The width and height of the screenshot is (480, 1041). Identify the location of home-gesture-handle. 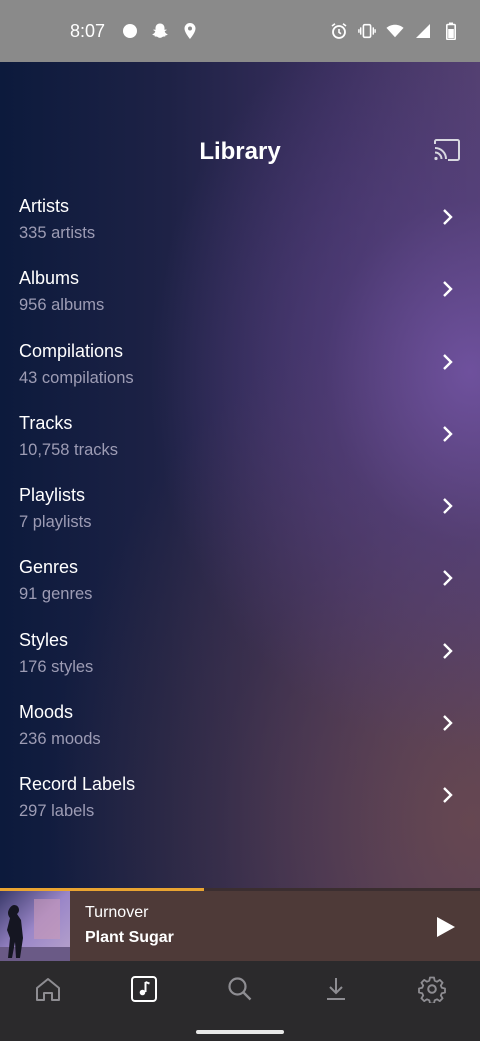
(240, 1032).